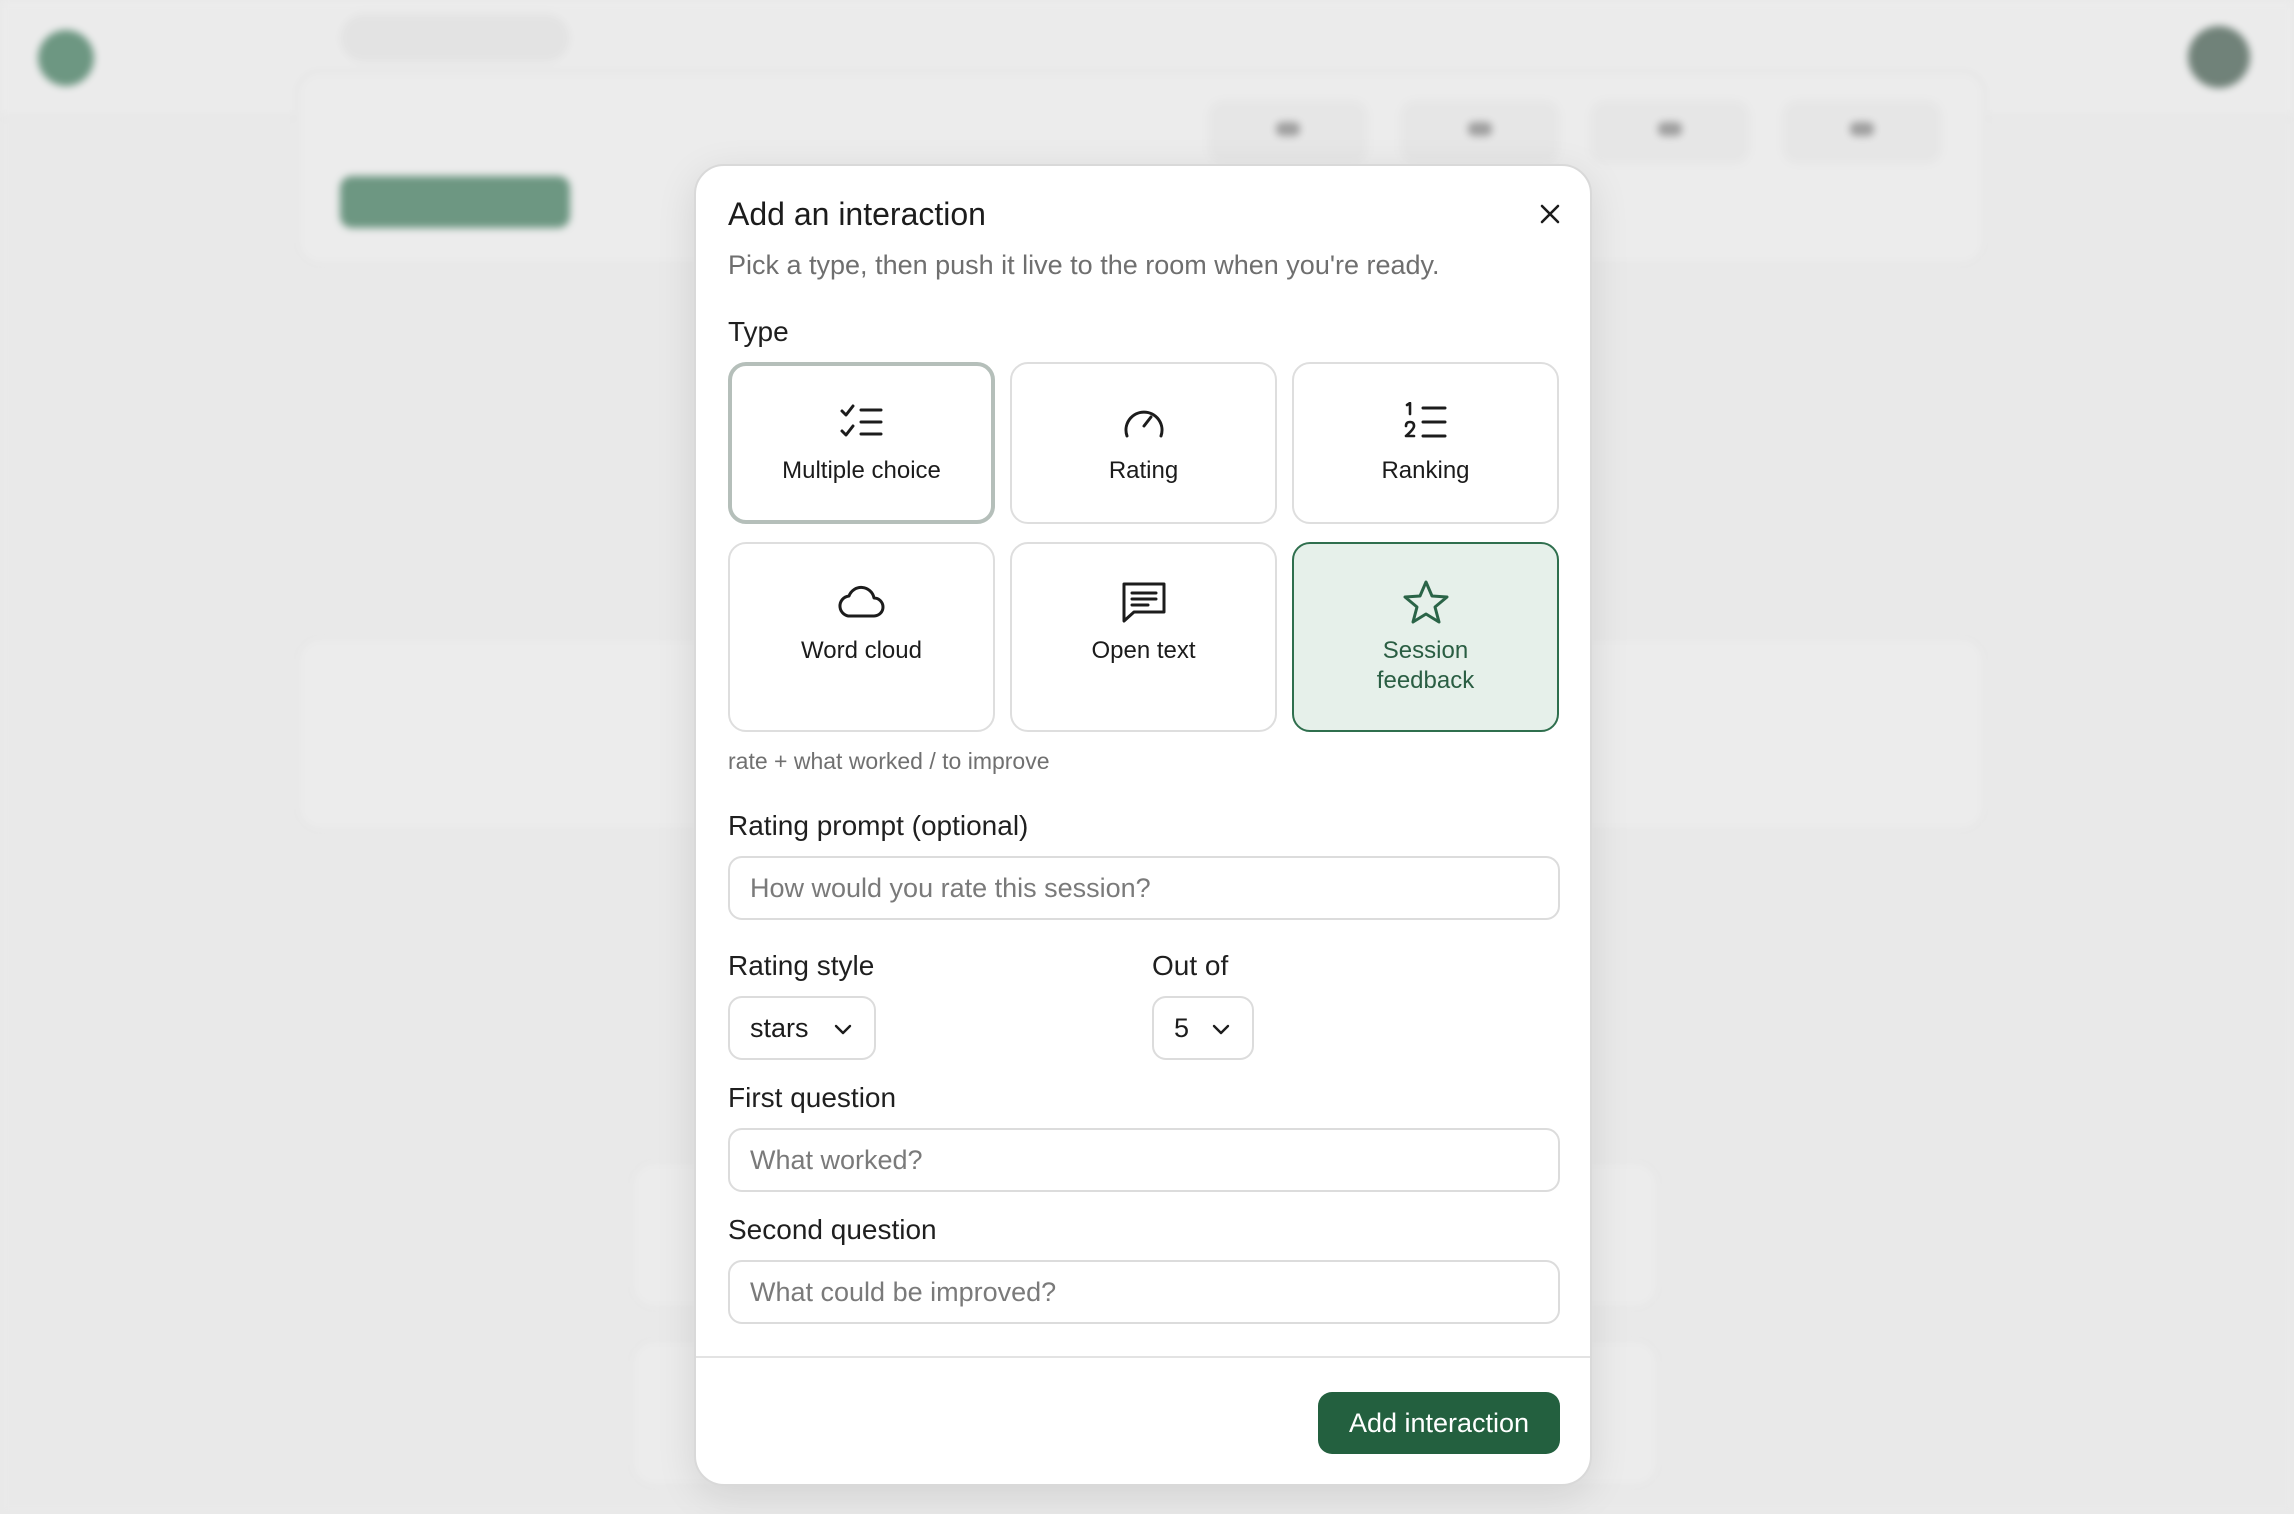  Describe the element at coordinates (1203, 1028) in the screenshot. I see `out-of-select: 5` at that location.